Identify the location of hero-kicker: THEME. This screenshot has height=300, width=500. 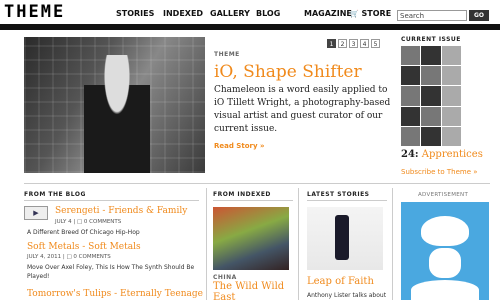
(227, 54).